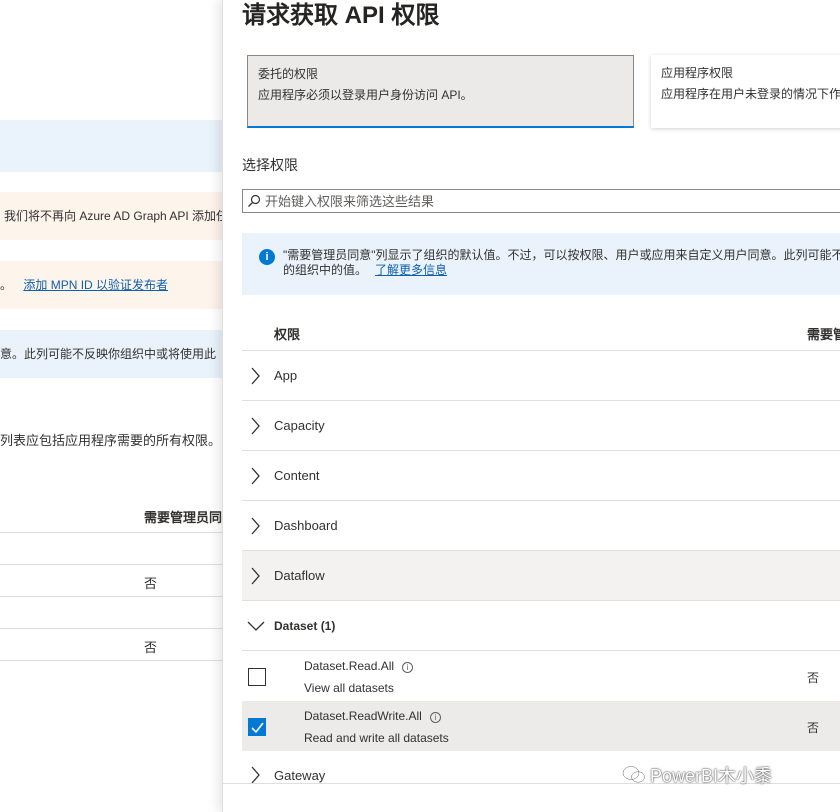 This screenshot has width=840, height=812. Describe the element at coordinates (541, 476) in the screenshot. I see `group-row-content: Content` at that location.